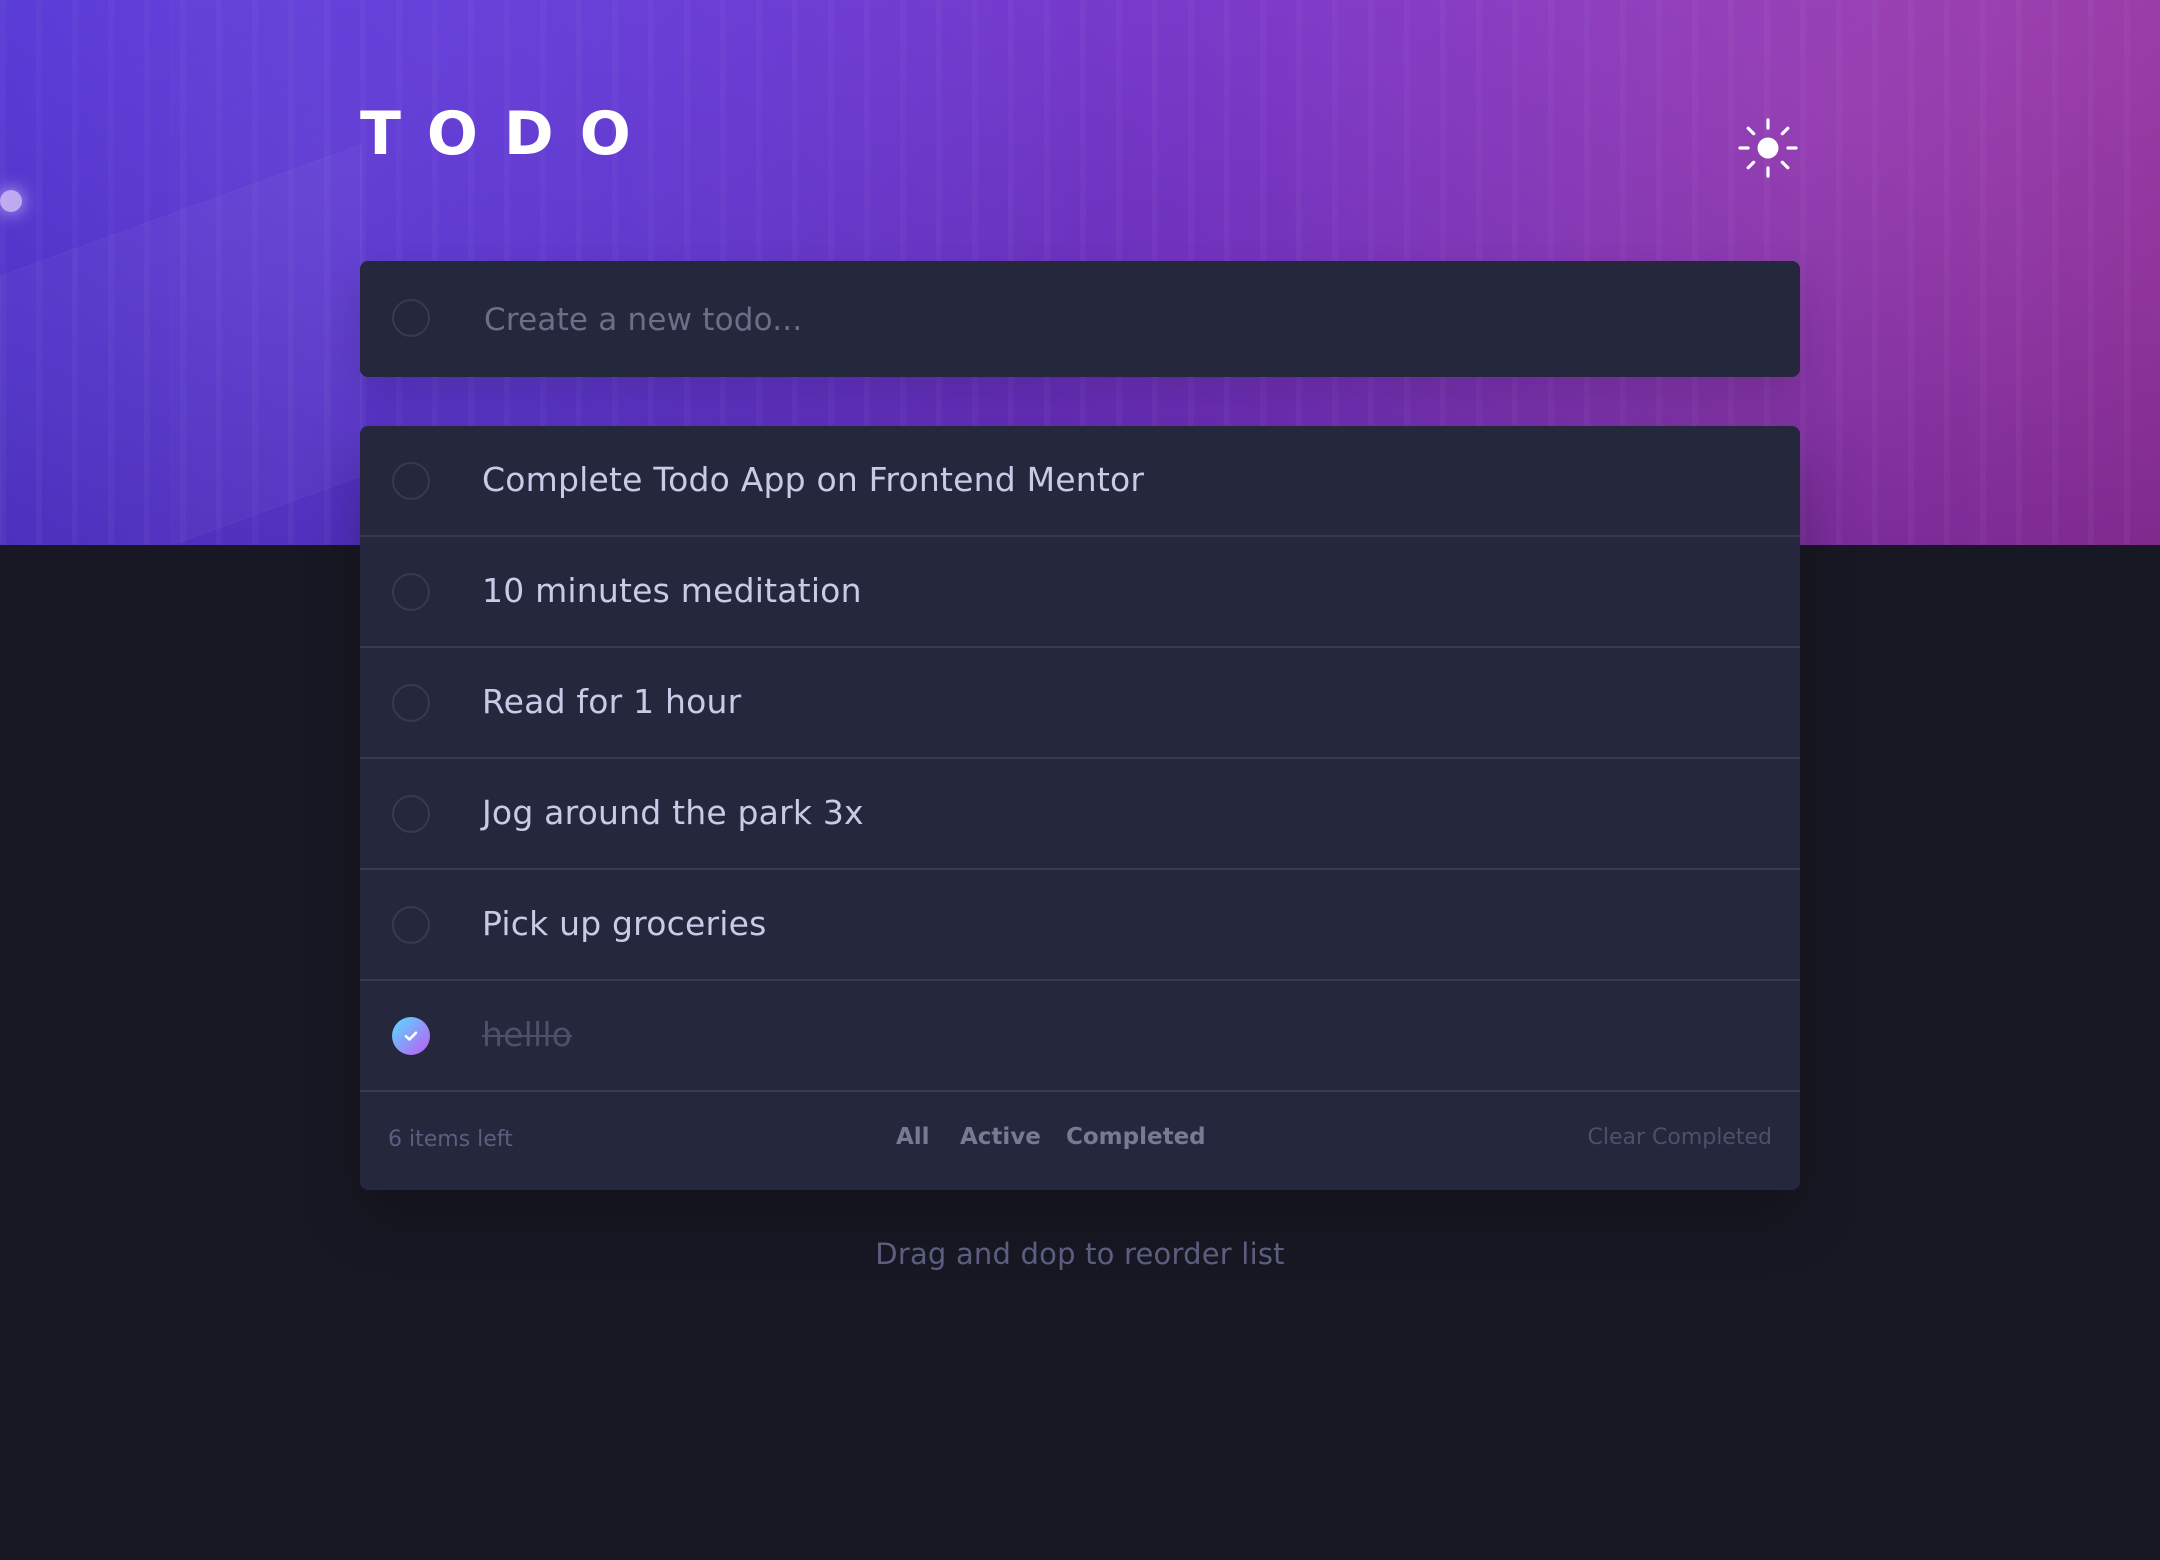 This screenshot has height=1560, width=2160. I want to click on todo-checkbox-completed, so click(411, 1036).